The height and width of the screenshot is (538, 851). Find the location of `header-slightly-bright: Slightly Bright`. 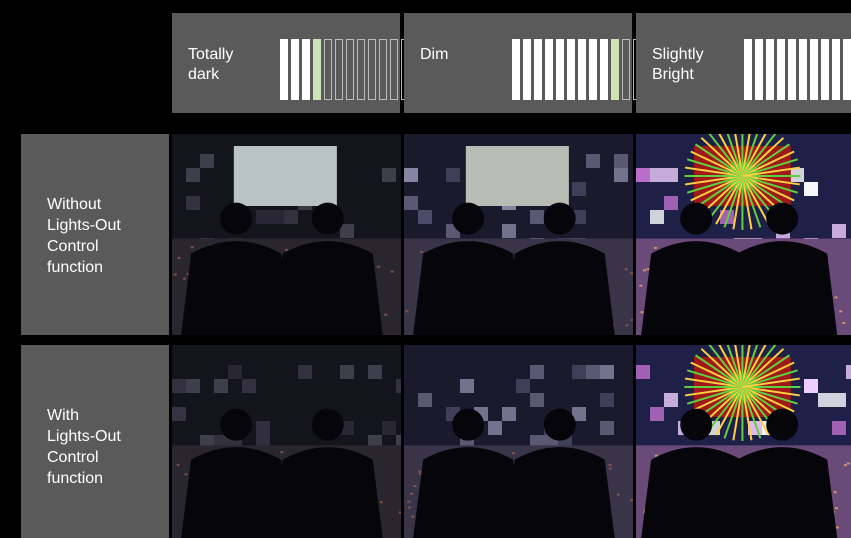

header-slightly-bright: Slightly Bright is located at coordinates (743, 63).